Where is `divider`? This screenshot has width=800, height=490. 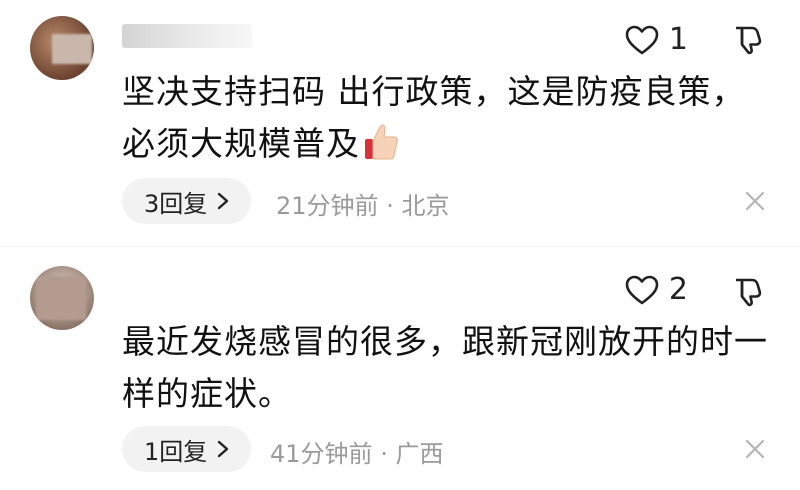
divider is located at coordinates (400, 246).